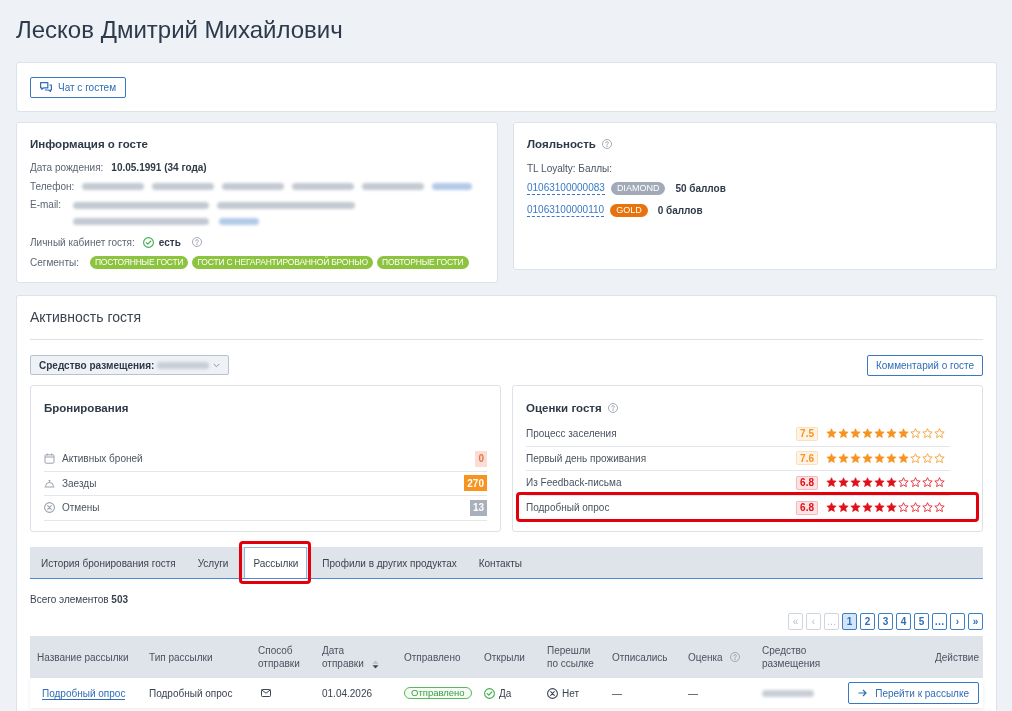 This screenshot has width=1012, height=711. I want to click on column-header: Средство размещения, so click(792, 657).